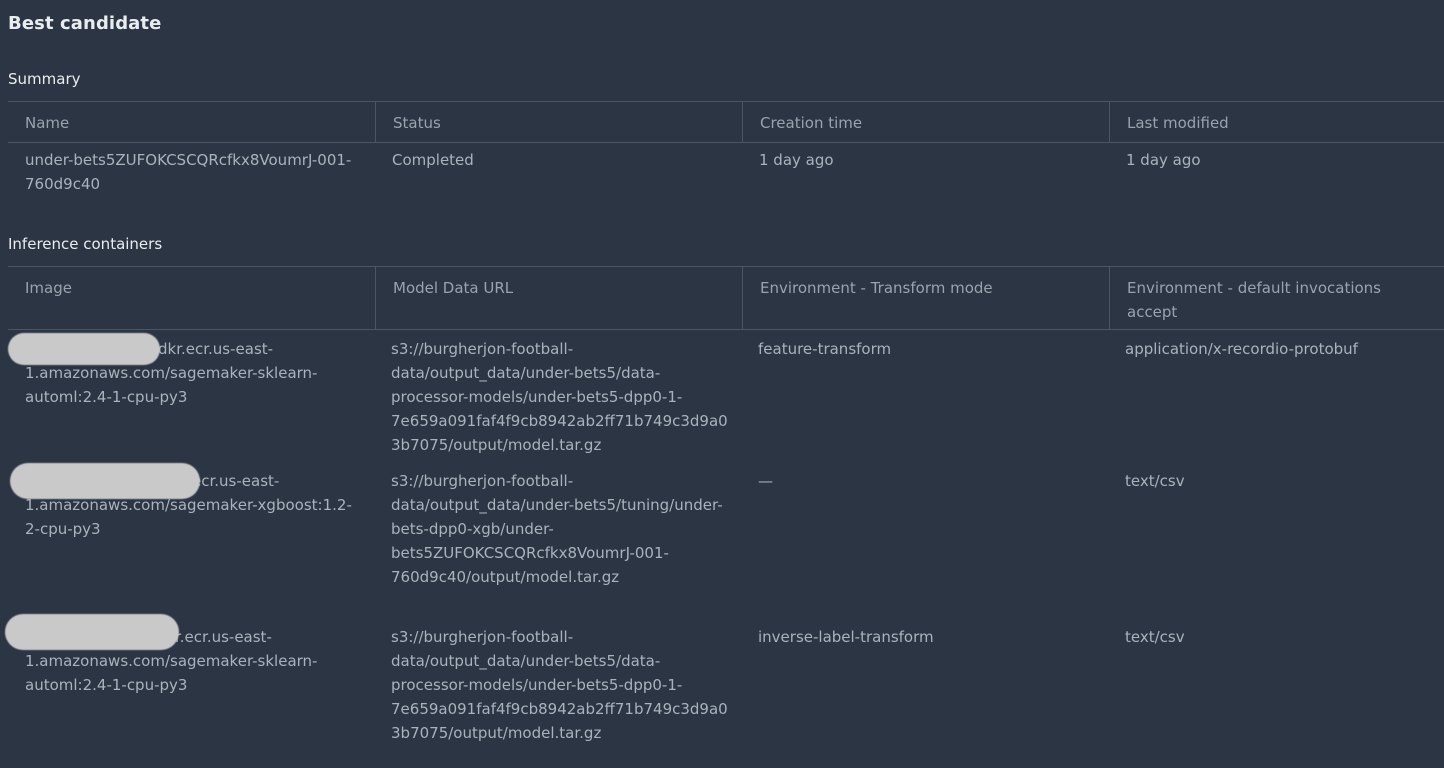 The image size is (1444, 768). I want to click on column-header-transform-mode: Environment - Transform mode, so click(925, 298).